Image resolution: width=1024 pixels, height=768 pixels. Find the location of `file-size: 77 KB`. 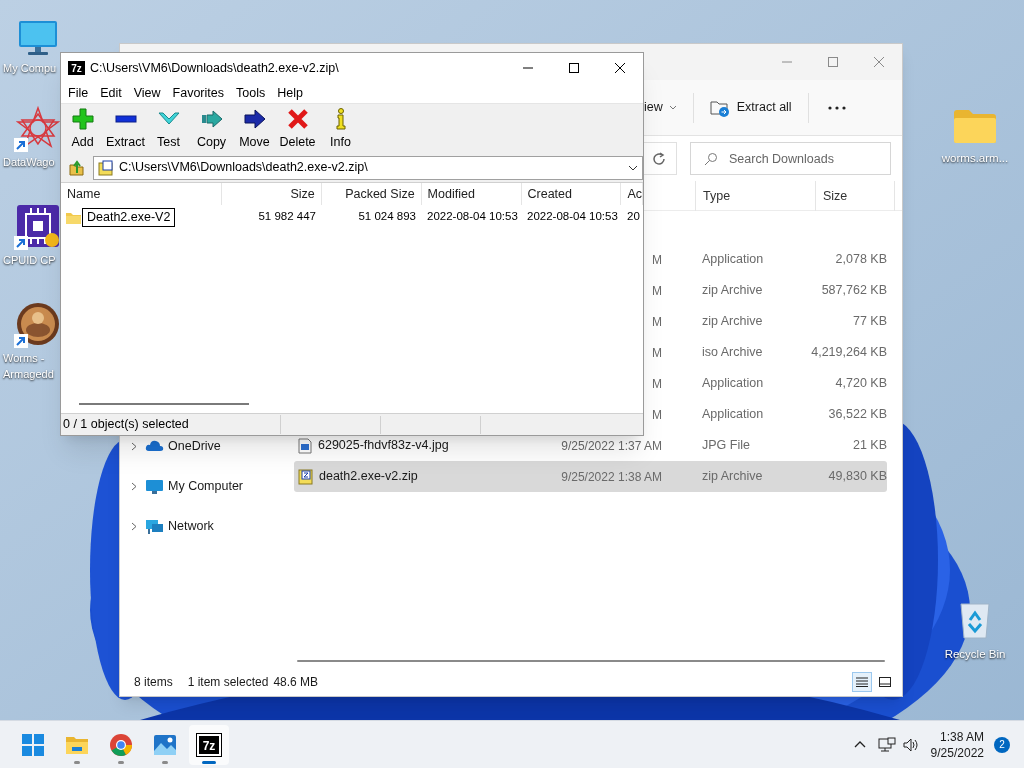

file-size: 77 KB is located at coordinates (869, 322).